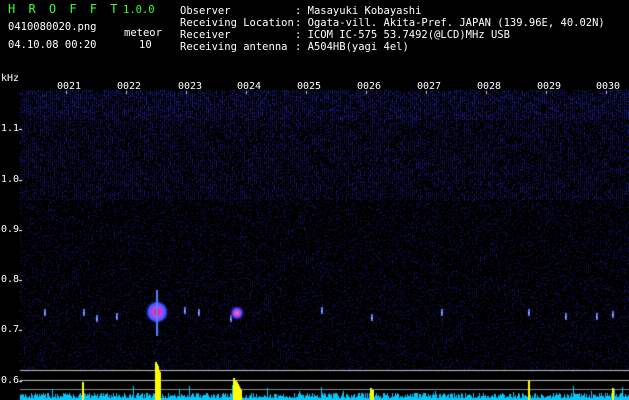 The height and width of the screenshot is (400, 629). What do you see at coordinates (145, 45) in the screenshot?
I see `meteor-count: 10` at bounding box center [145, 45].